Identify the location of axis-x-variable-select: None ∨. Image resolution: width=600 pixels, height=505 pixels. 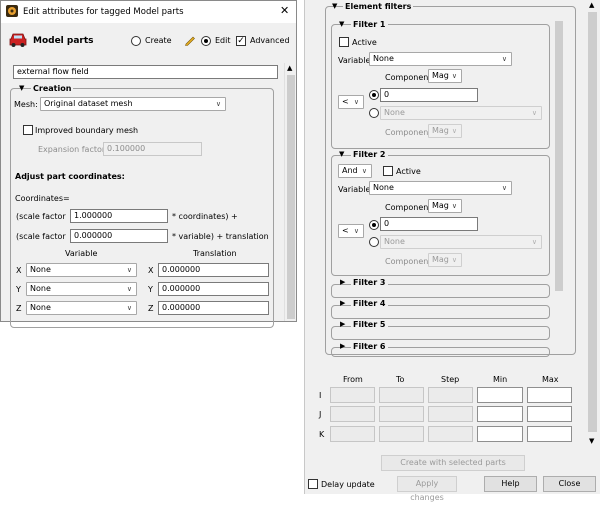
(81, 270).